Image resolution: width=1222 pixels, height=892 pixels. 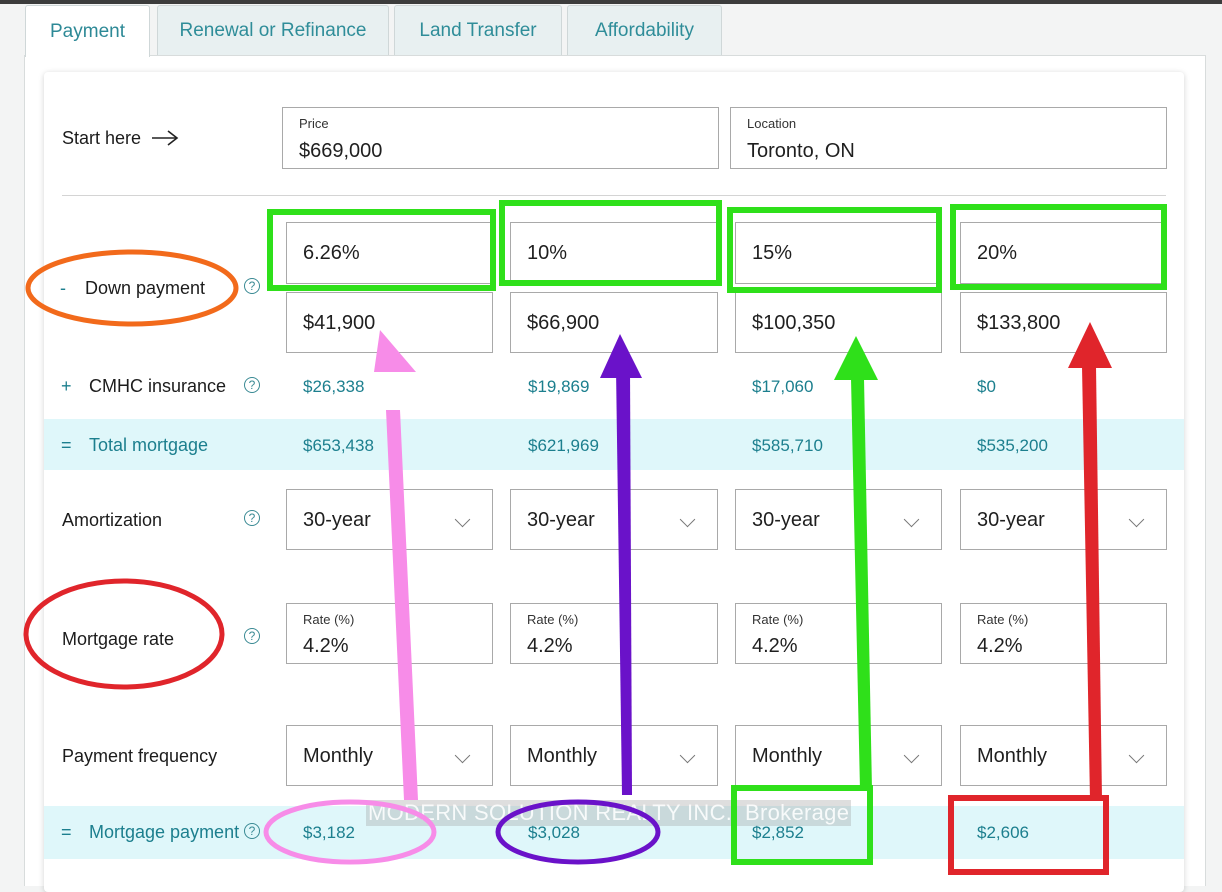 What do you see at coordinates (838, 519) in the screenshot?
I see `amortization-select-3: 30-year` at bounding box center [838, 519].